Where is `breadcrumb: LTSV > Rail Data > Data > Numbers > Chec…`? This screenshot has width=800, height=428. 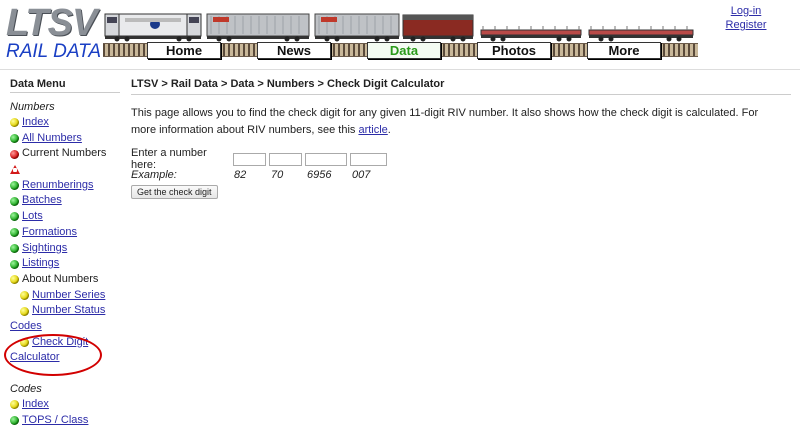
breadcrumb: LTSV > Rail Data > Data > Numbers > Chec… is located at coordinates (461, 85).